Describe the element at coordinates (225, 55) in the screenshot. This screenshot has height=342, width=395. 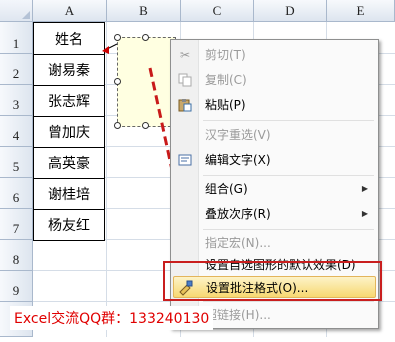
I see `menu-item-label: 剪切(T)` at that location.